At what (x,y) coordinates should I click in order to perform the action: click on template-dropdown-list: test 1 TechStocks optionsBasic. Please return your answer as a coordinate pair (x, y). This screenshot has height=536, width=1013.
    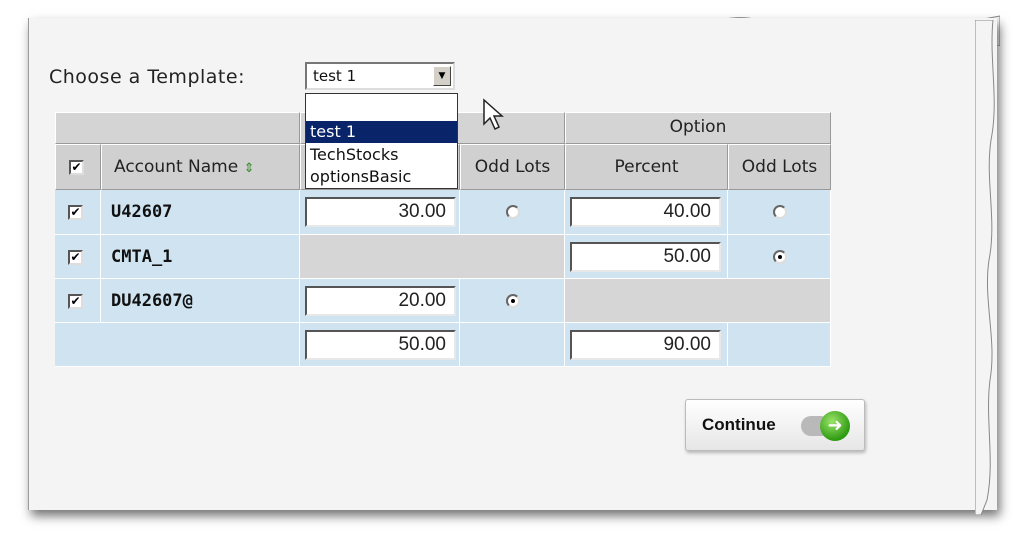
    Looking at the image, I should click on (381, 141).